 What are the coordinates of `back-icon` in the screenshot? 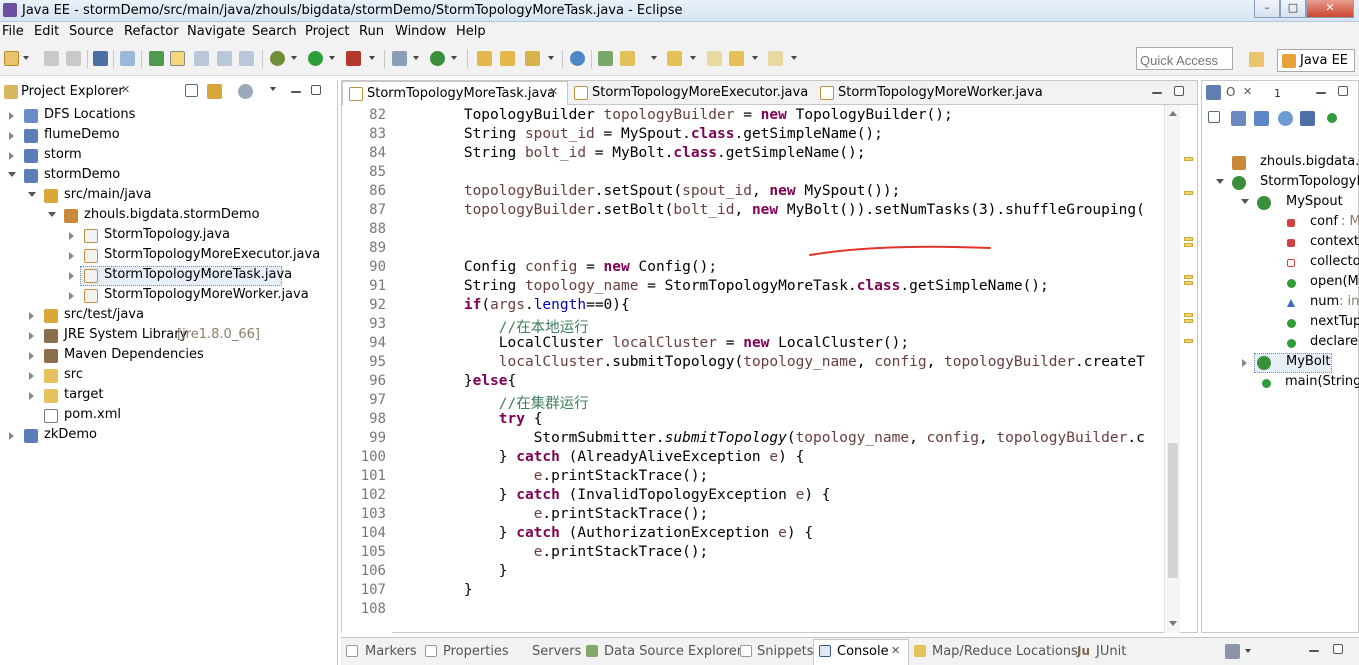 It's located at (714, 58).